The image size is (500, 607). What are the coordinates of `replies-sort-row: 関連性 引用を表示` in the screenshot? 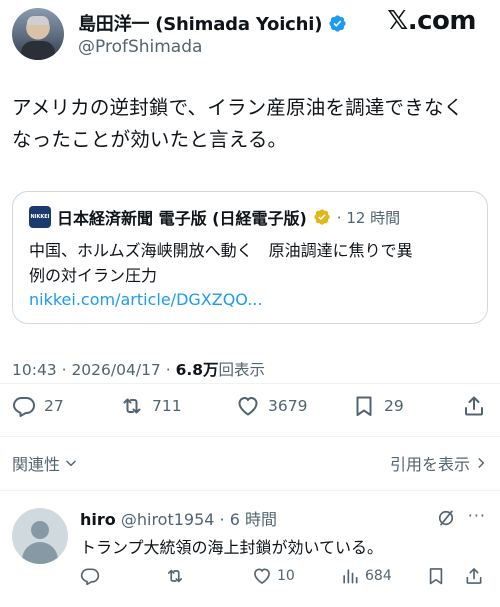 It's located at (250, 462).